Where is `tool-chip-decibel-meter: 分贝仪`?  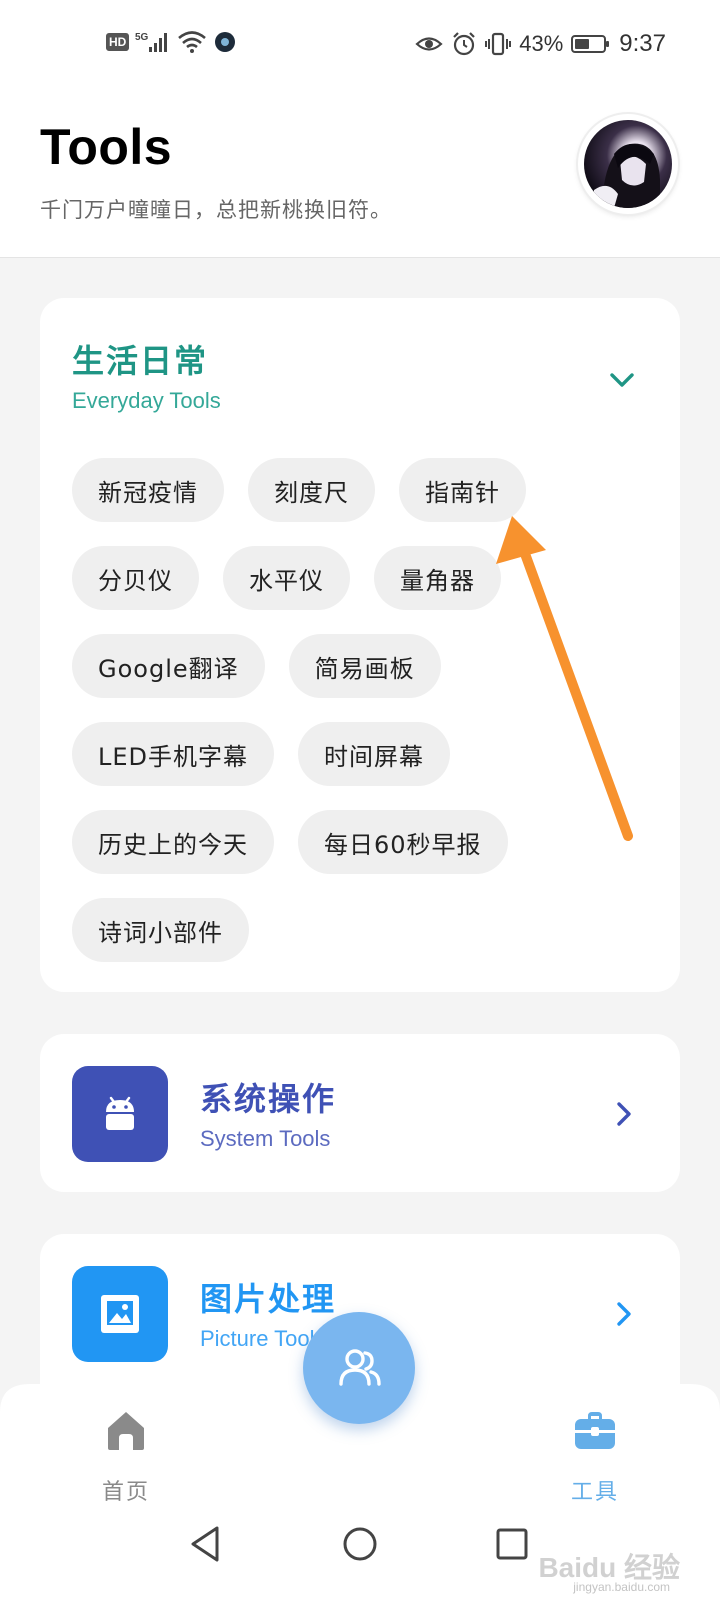
tool-chip-decibel-meter: 分贝仪 is located at coordinates (135, 578).